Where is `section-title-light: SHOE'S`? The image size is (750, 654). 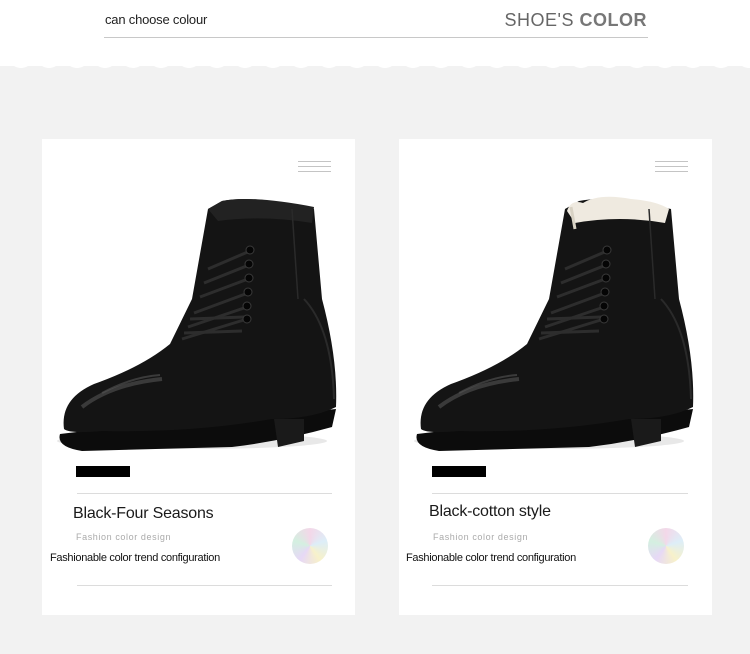
section-title-light: SHOE'S is located at coordinates (542, 20).